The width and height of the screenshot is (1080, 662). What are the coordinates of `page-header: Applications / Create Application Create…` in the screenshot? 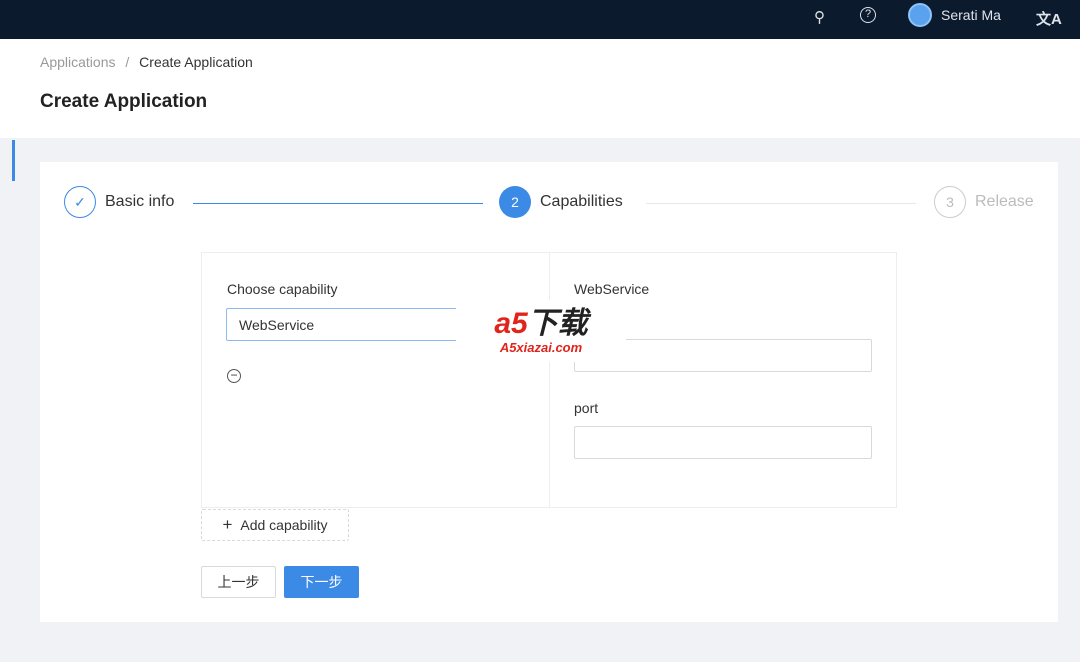 It's located at (540, 88).